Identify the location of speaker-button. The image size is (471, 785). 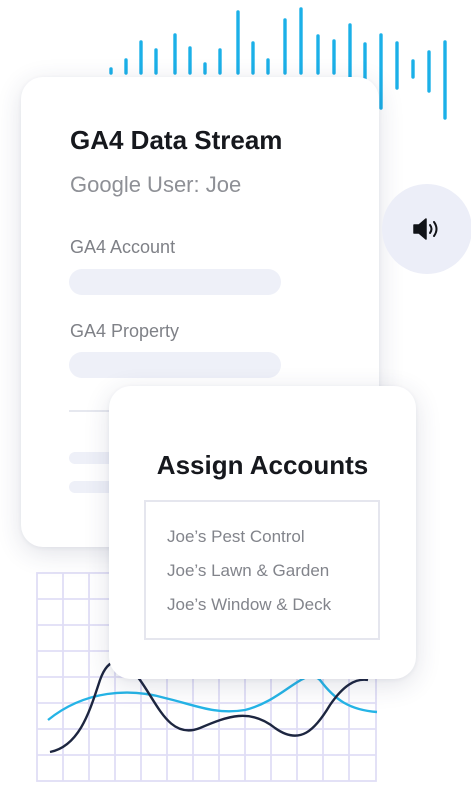
(426, 229).